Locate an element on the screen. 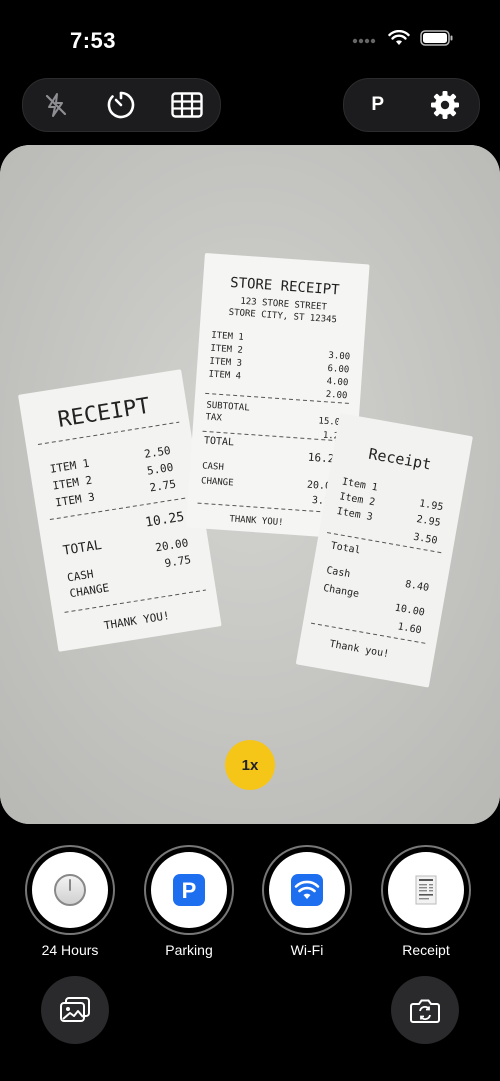  mode-label: 24 Hours is located at coordinates (70, 950).